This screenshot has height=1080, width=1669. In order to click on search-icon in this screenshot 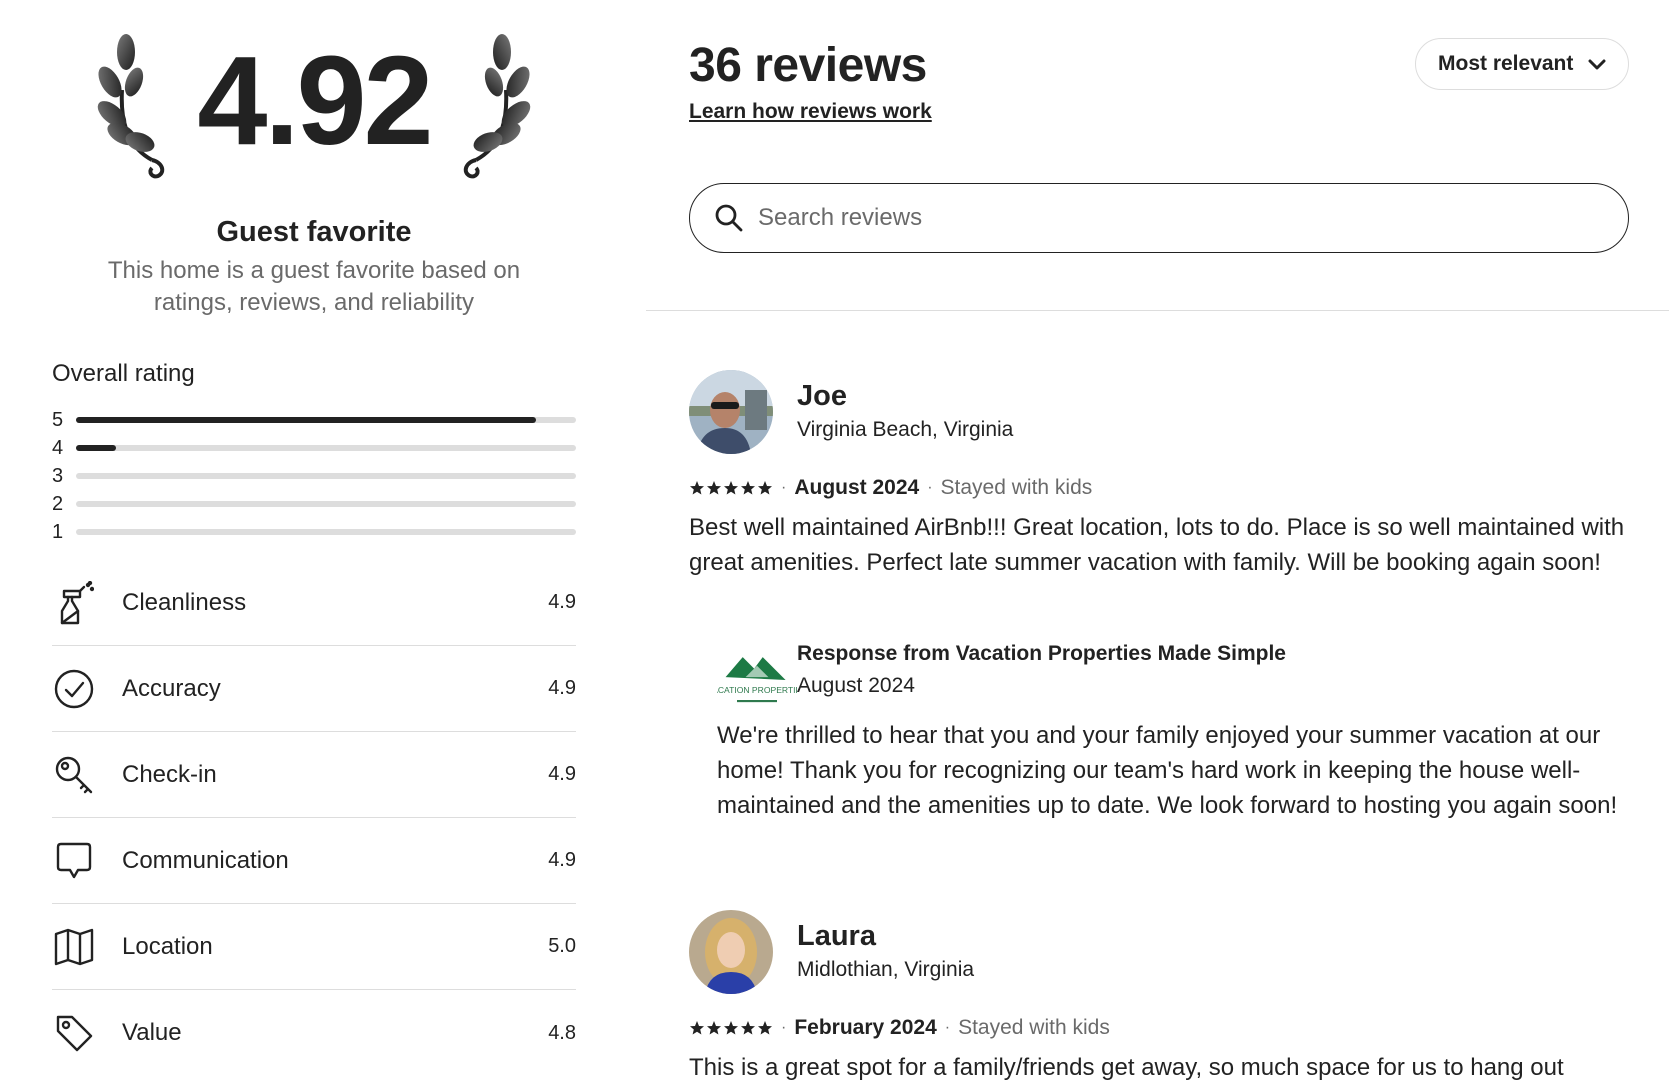, I will do `click(729, 218)`.